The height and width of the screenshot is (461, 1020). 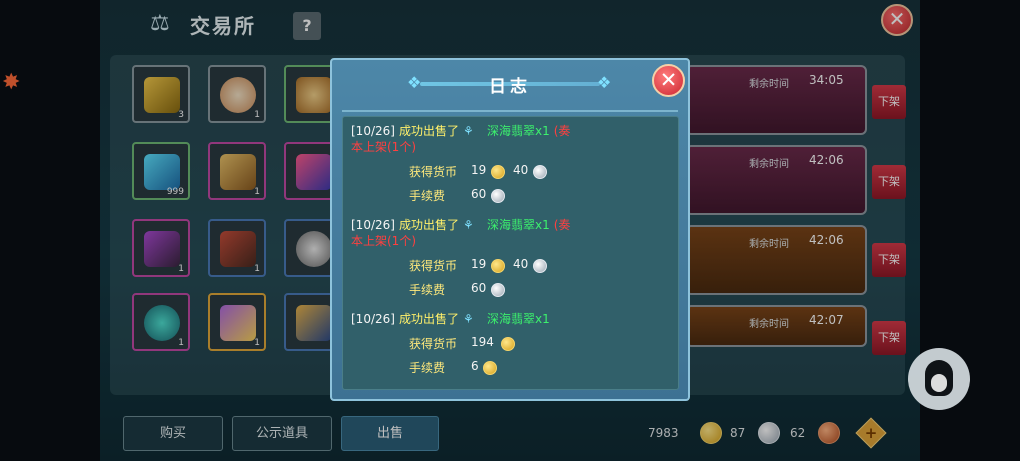 I want to click on fee-value: 6, so click(x=475, y=366).